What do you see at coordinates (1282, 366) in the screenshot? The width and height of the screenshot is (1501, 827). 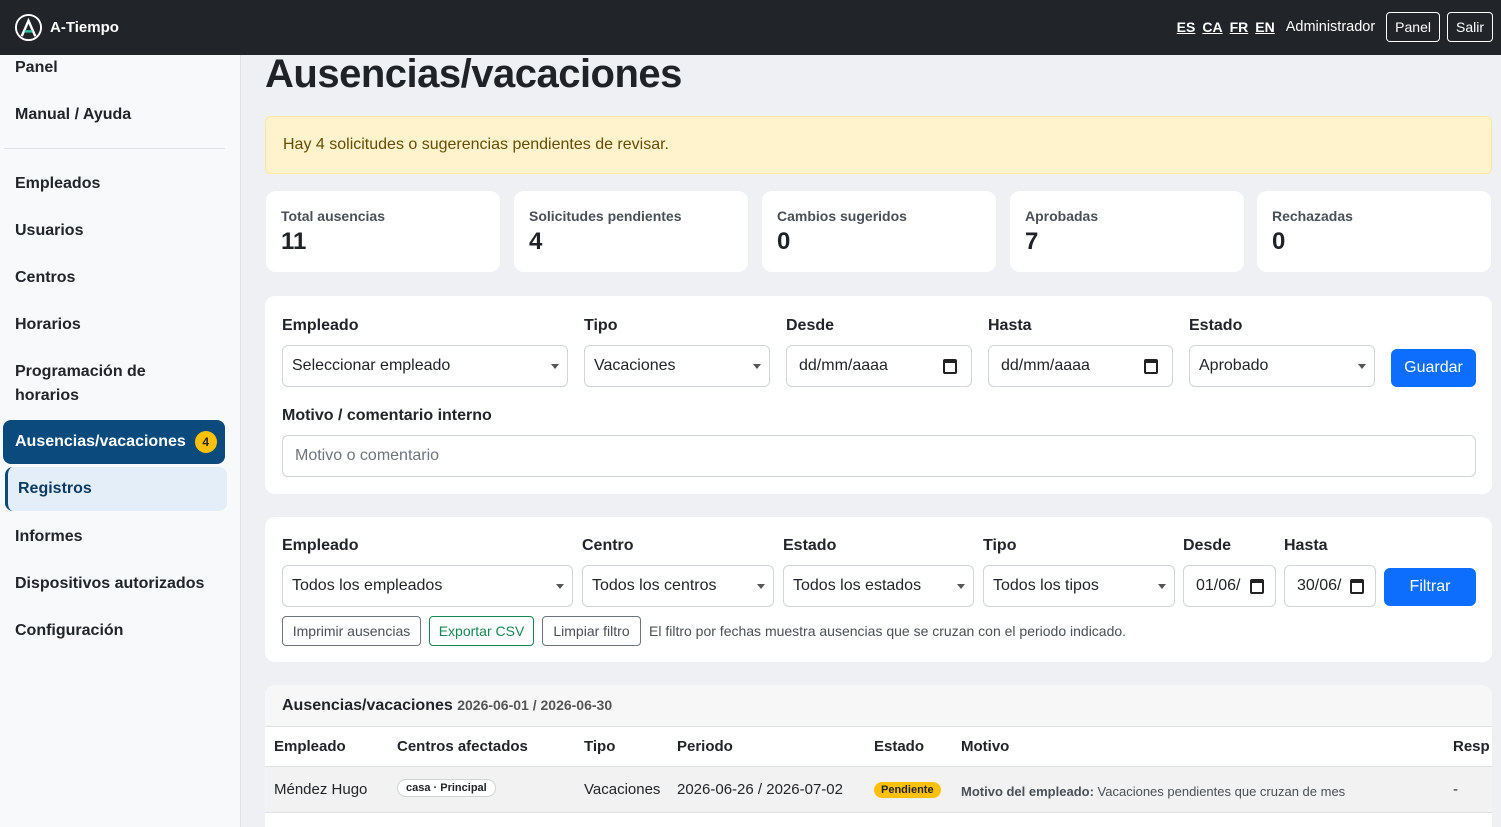 I see `form-status-select: Aprobado` at bounding box center [1282, 366].